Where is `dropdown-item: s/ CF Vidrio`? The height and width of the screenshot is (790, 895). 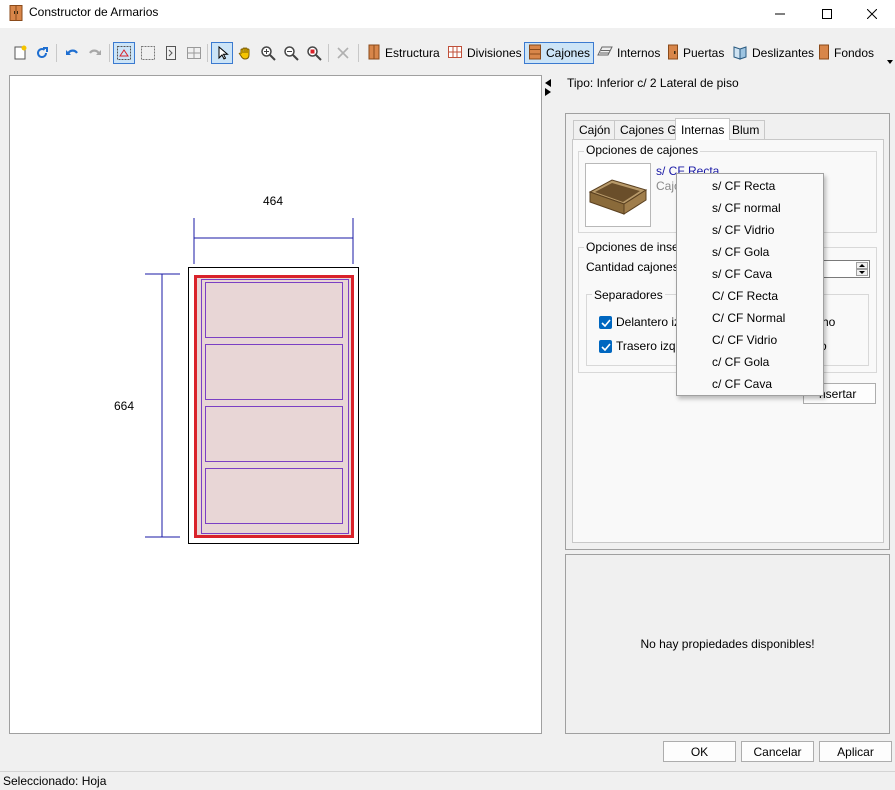
dropdown-item: s/ CF Vidrio is located at coordinates (743, 230).